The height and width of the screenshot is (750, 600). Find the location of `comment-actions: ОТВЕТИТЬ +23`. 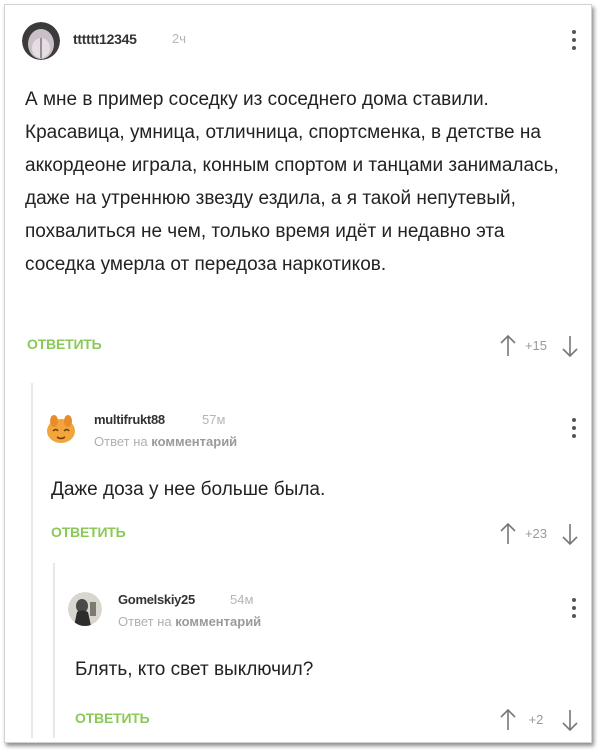

comment-actions: ОТВЕТИТЬ +23 is located at coordinates (321, 534).